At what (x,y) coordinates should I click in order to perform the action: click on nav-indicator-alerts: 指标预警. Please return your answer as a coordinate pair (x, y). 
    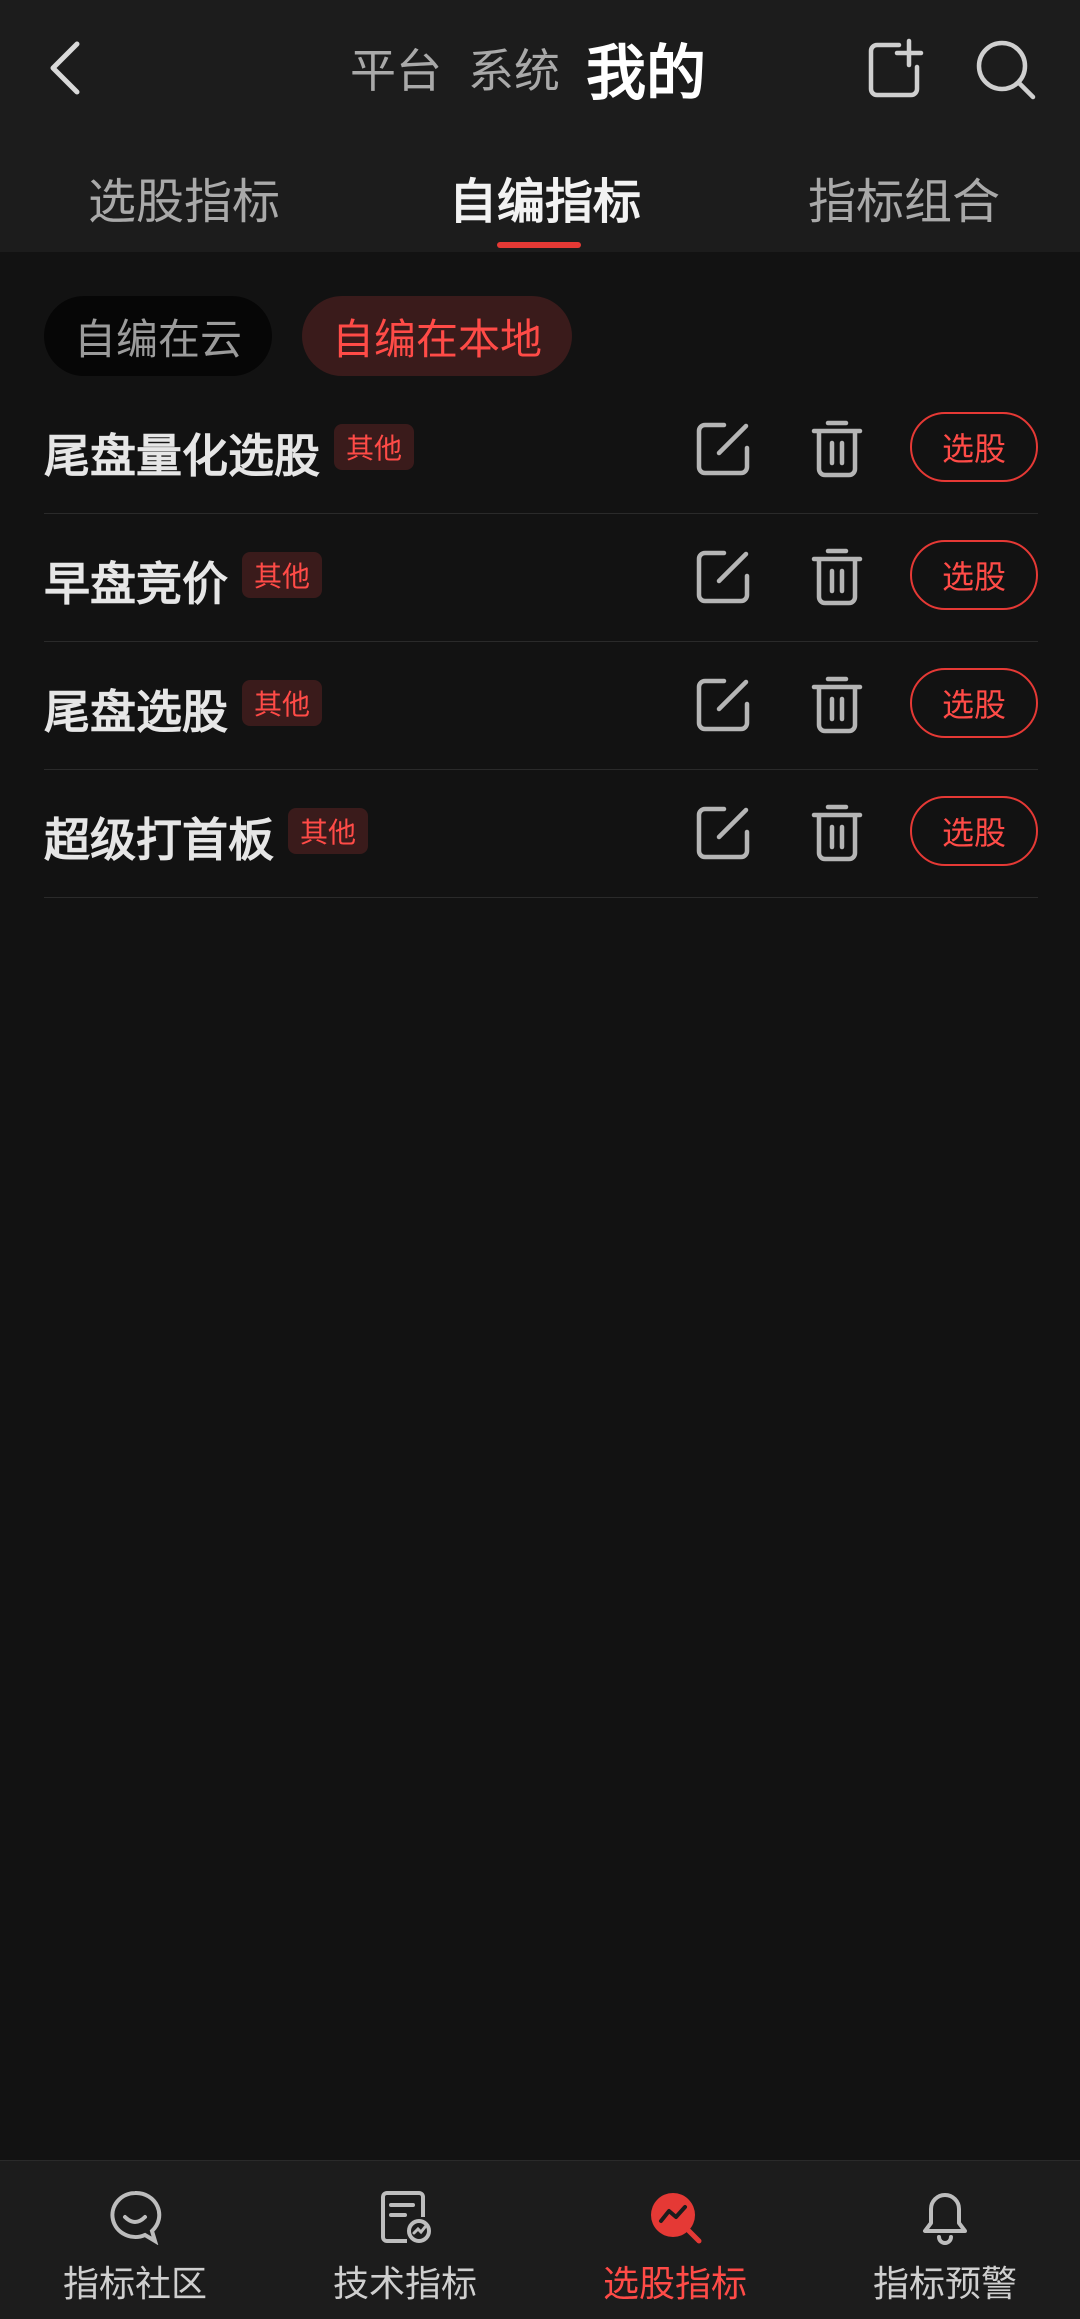
    Looking at the image, I should click on (945, 2240).